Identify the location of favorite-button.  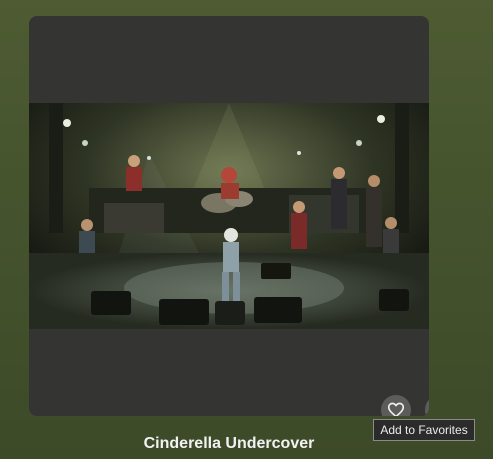
(396, 405).